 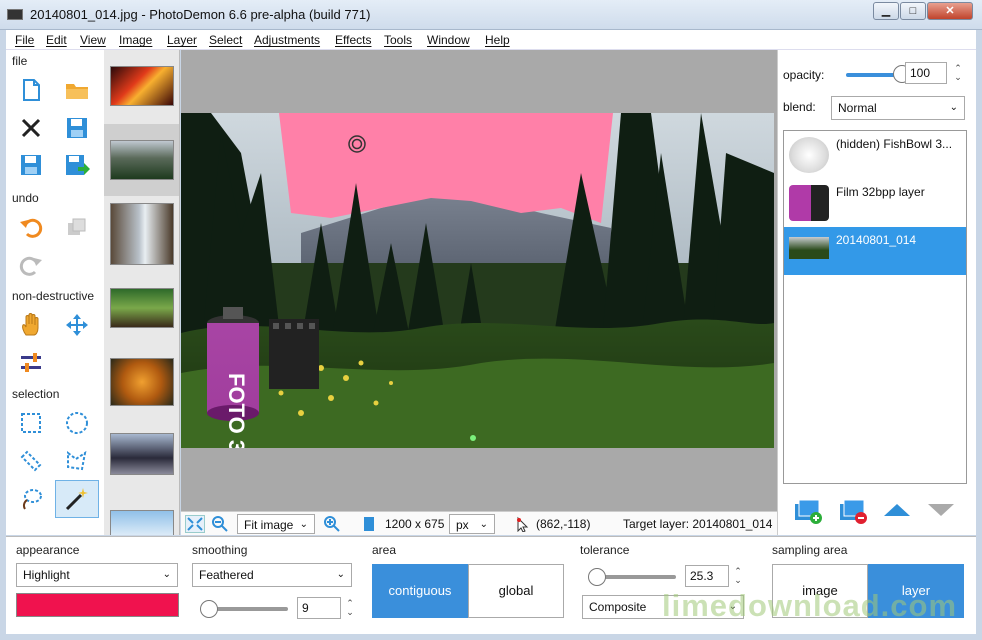 I want to click on undo-icon, so click(x=31, y=227).